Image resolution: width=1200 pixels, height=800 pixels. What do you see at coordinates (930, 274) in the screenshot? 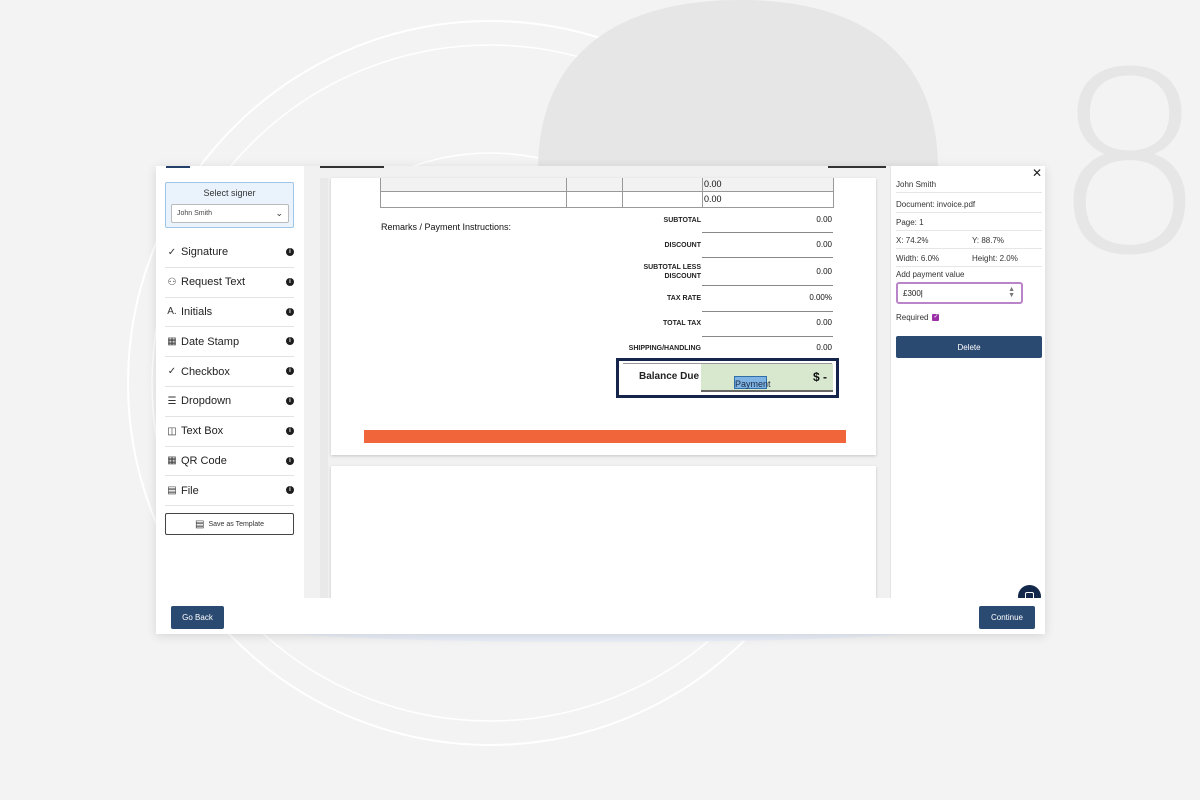
I see `add-payment-label: Add payment value` at bounding box center [930, 274].